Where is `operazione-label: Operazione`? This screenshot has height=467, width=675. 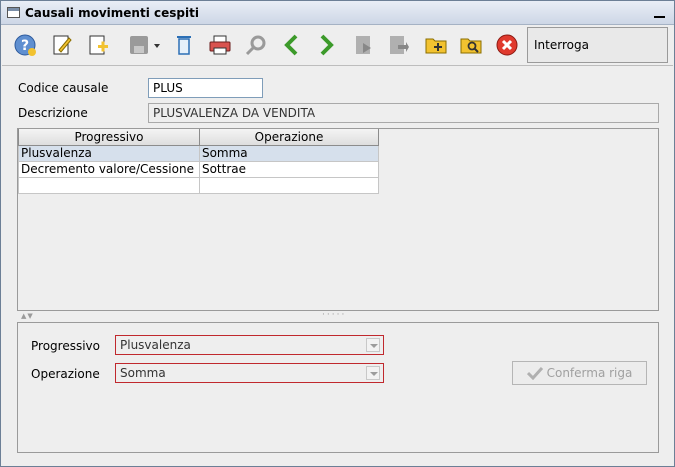
operazione-label: Operazione is located at coordinates (65, 374).